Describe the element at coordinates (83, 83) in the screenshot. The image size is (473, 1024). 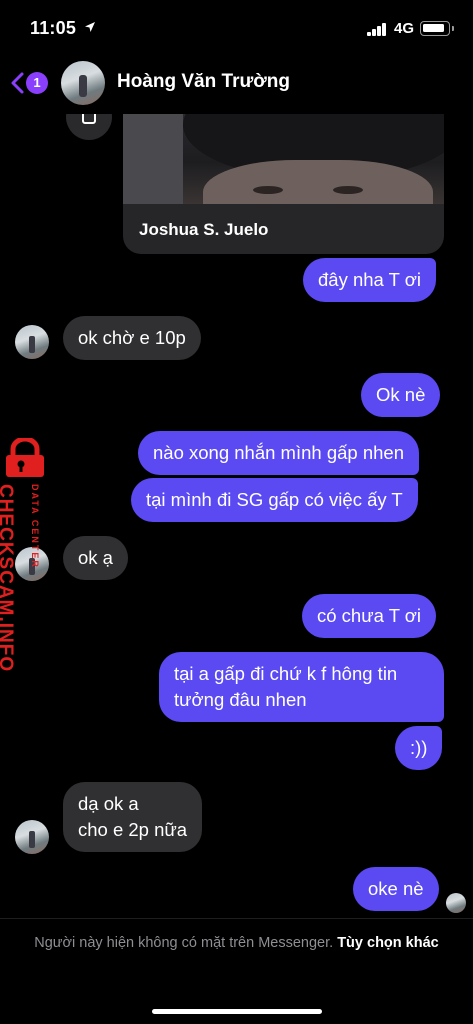
I see `contact-avatar` at that location.